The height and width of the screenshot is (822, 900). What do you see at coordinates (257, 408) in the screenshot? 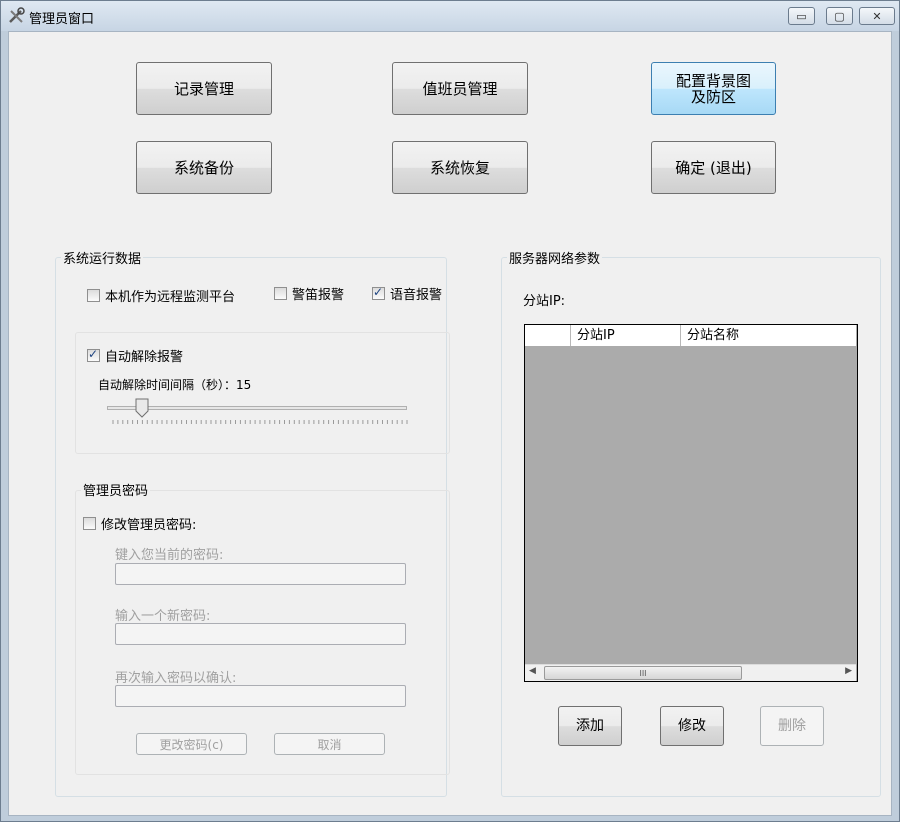
I see `interval-slider-track` at bounding box center [257, 408].